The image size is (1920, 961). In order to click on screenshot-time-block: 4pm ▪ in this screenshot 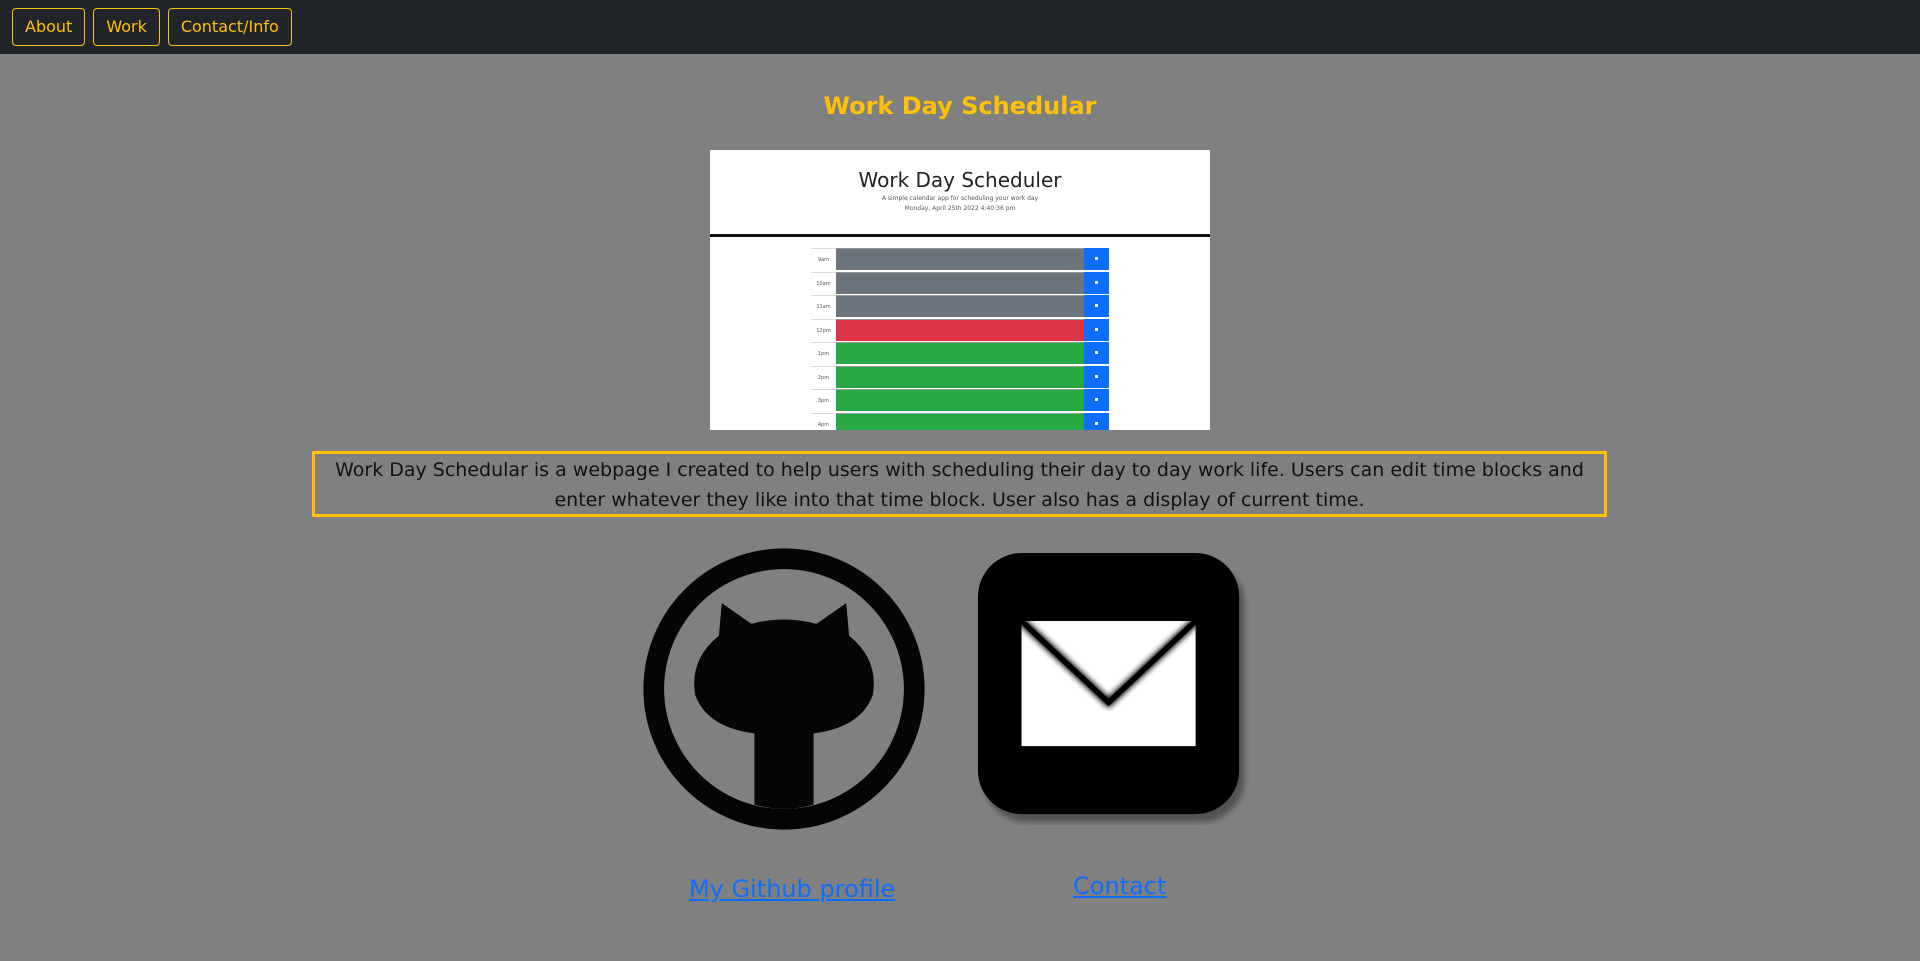, I will do `click(960, 421)`.